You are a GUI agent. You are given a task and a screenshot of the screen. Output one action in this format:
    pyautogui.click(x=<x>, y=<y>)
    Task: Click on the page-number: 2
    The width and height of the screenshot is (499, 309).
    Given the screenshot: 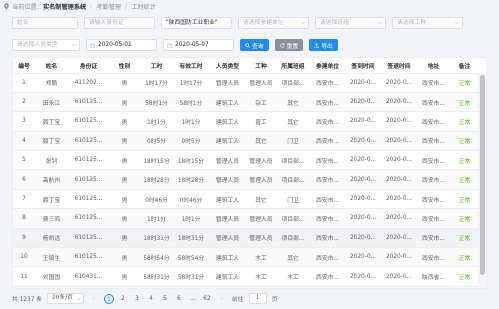 What is the action you would take?
    pyautogui.click(x=123, y=299)
    